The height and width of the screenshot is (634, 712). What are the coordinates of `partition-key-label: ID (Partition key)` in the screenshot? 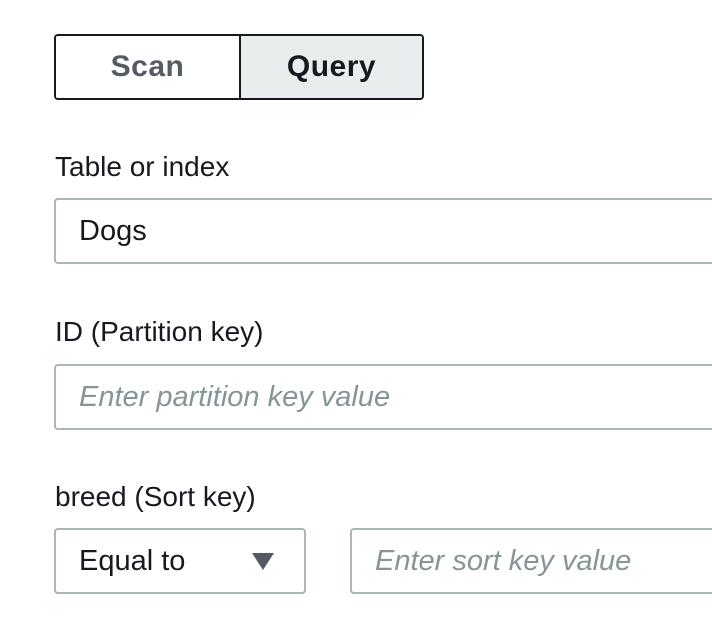 It's located at (159, 331).